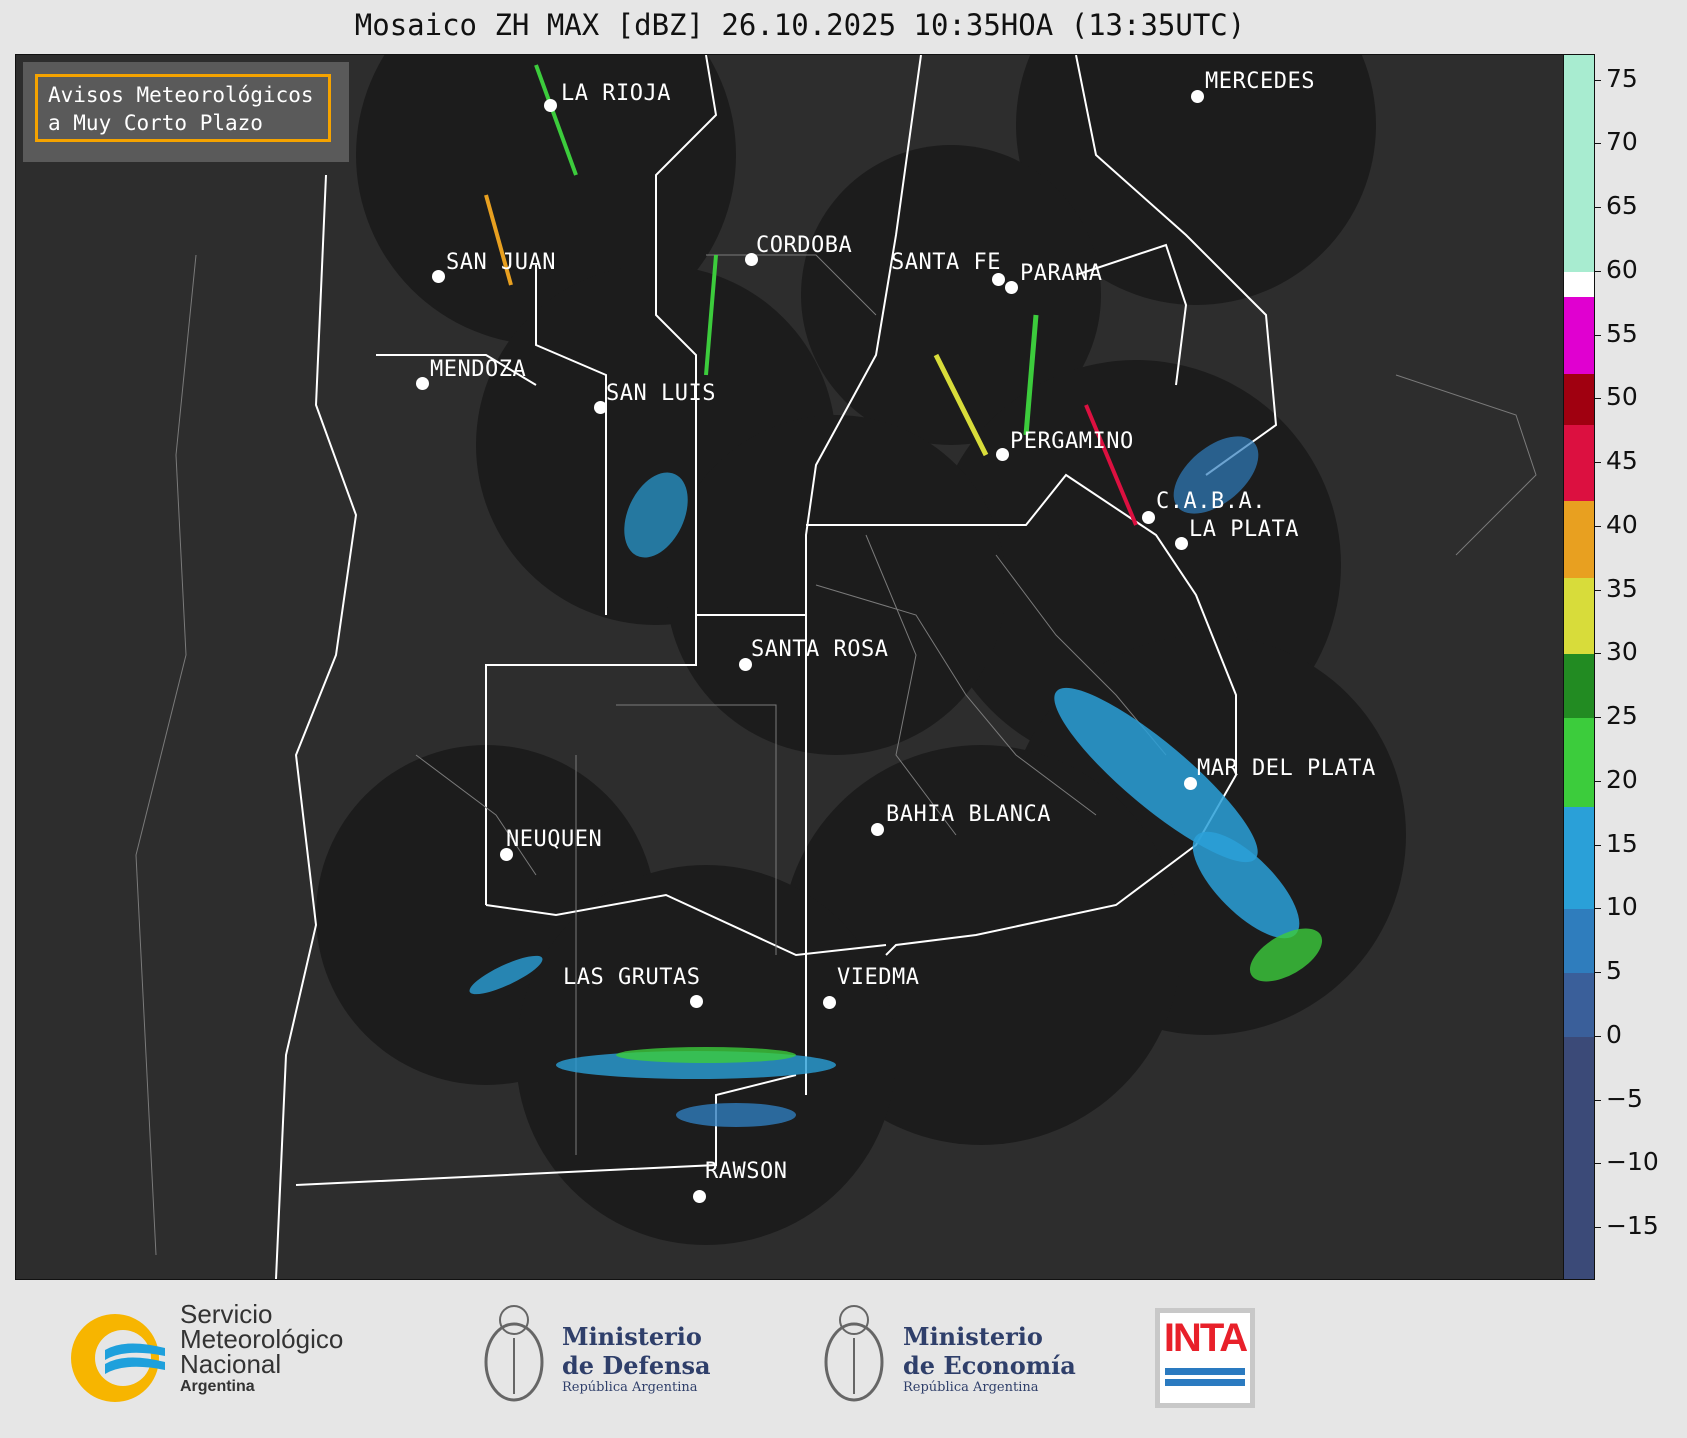 Image resolution: width=1687 pixels, height=1438 pixels. I want to click on colorbar-tick-label: 10, so click(1622, 907).